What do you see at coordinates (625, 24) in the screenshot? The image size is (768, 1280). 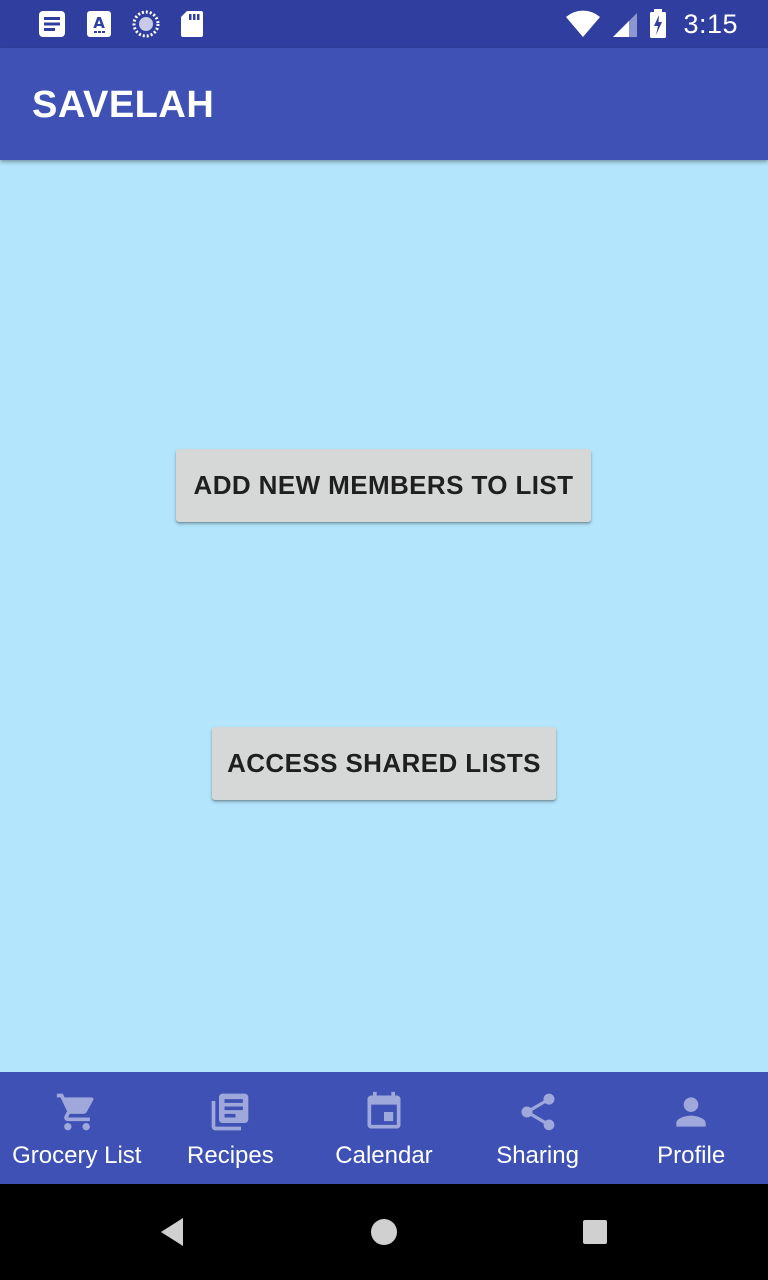 I see `cell-signal-icon` at bounding box center [625, 24].